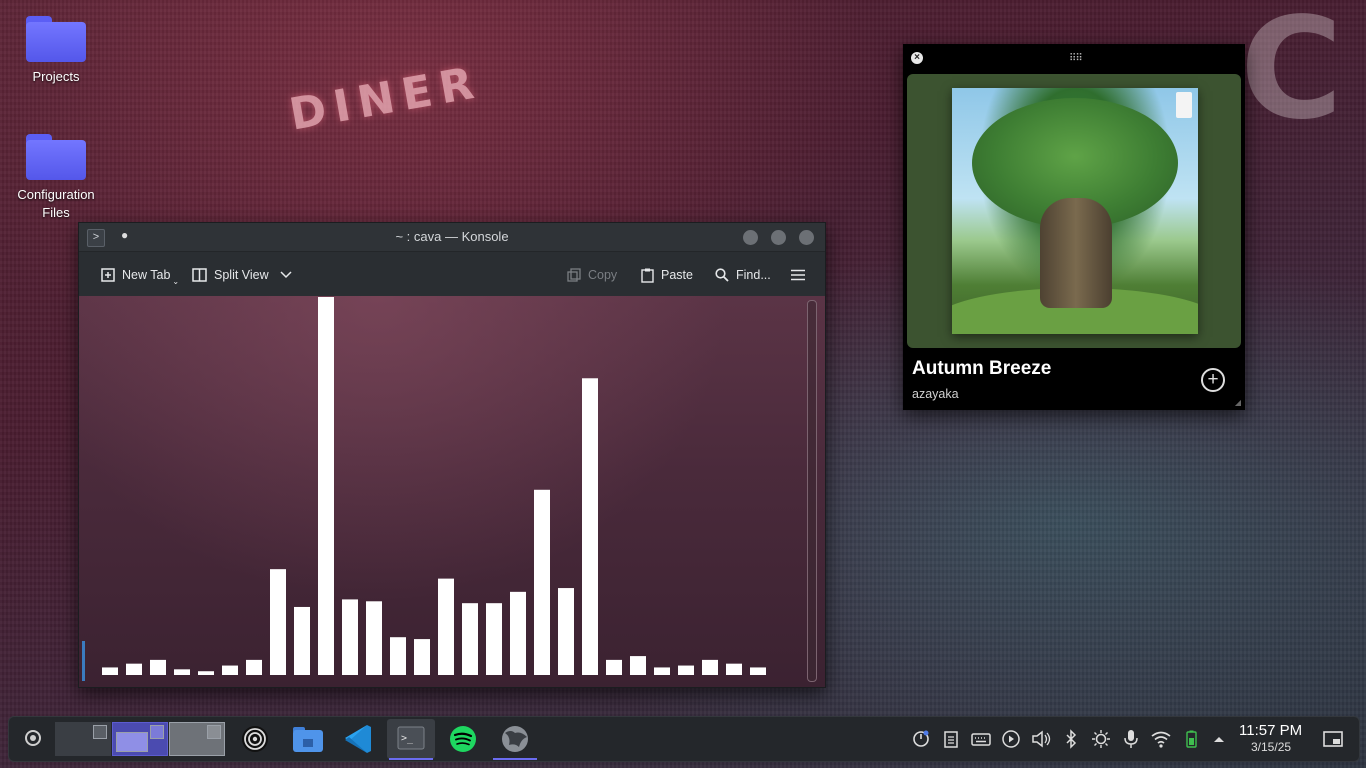  I want to click on album-art-image, so click(1075, 211).